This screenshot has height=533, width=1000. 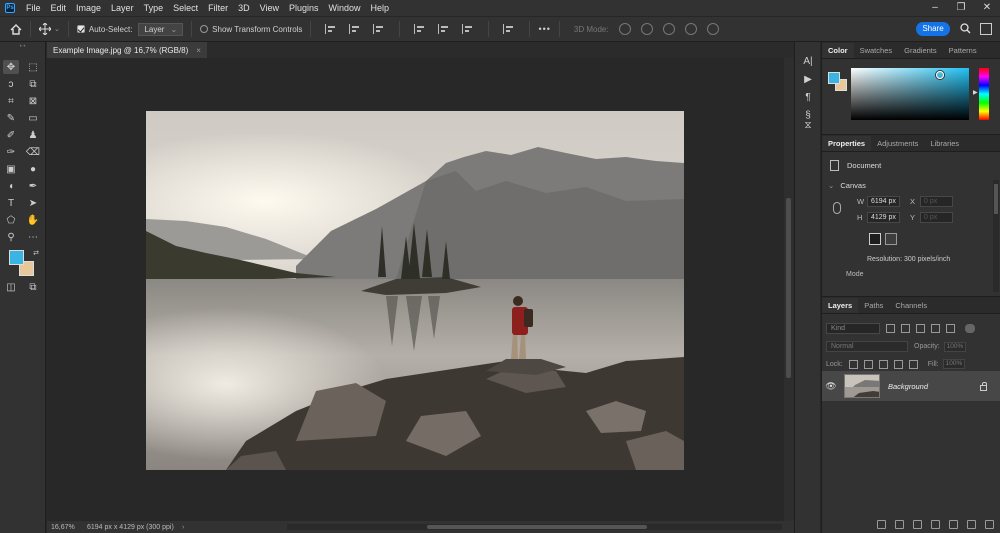 What do you see at coordinates (33, 287) in the screenshot?
I see `screen-mode-icon: ⧉` at bounding box center [33, 287].